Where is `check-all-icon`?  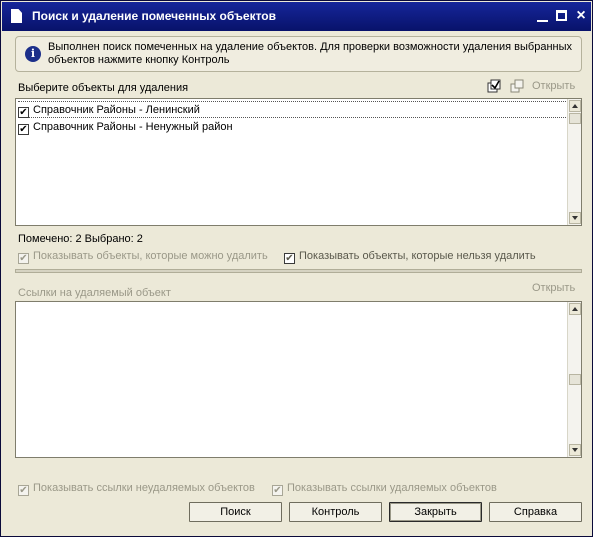
check-all-icon is located at coordinates (494, 86).